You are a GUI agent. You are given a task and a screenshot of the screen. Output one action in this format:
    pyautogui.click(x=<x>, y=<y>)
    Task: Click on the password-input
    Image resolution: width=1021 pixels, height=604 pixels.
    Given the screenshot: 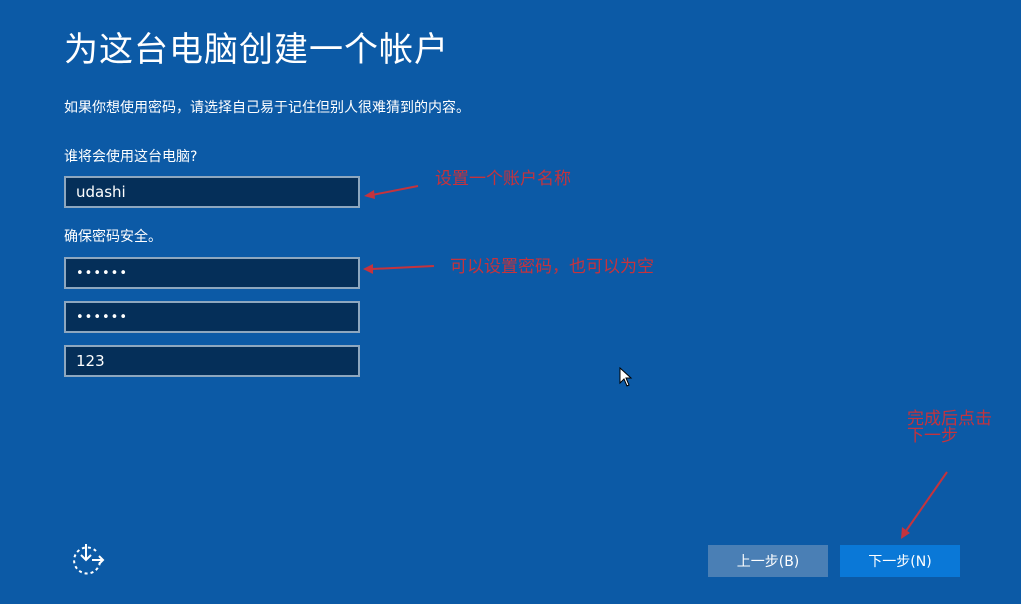 What is the action you would take?
    pyautogui.click(x=212, y=273)
    